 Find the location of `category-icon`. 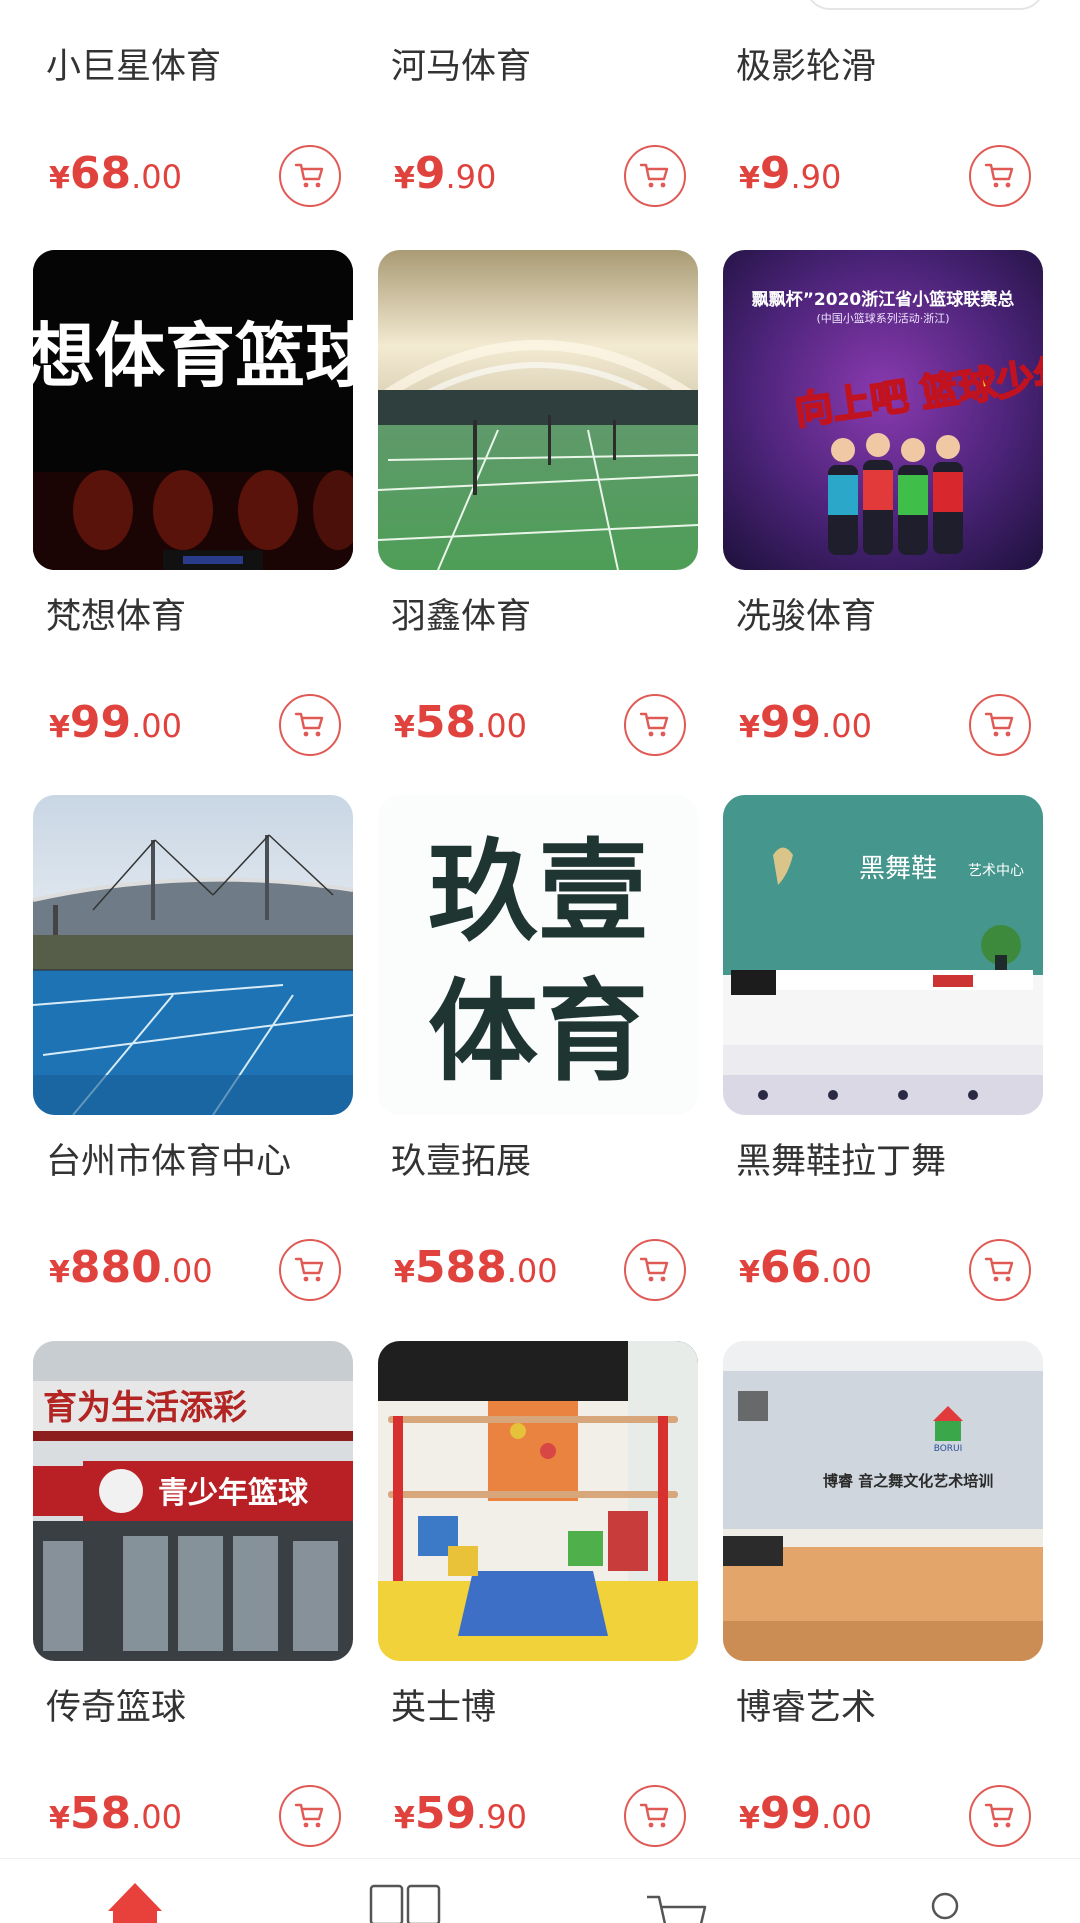

category-icon is located at coordinates (405, 1903).